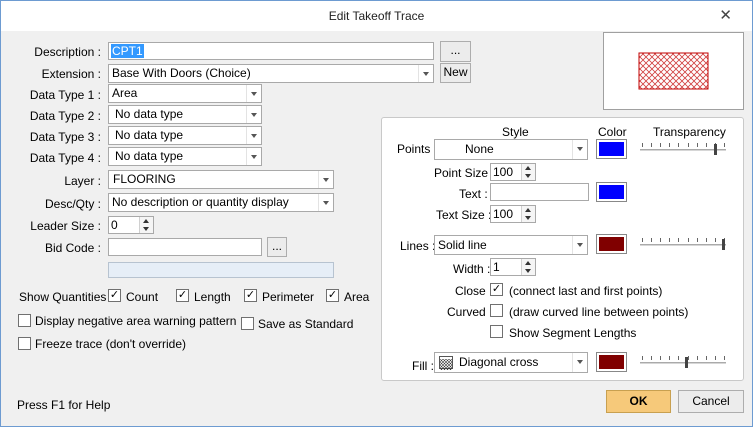 Image resolution: width=753 pixels, height=427 pixels. I want to click on leader-size-value: 0, so click(114, 225).